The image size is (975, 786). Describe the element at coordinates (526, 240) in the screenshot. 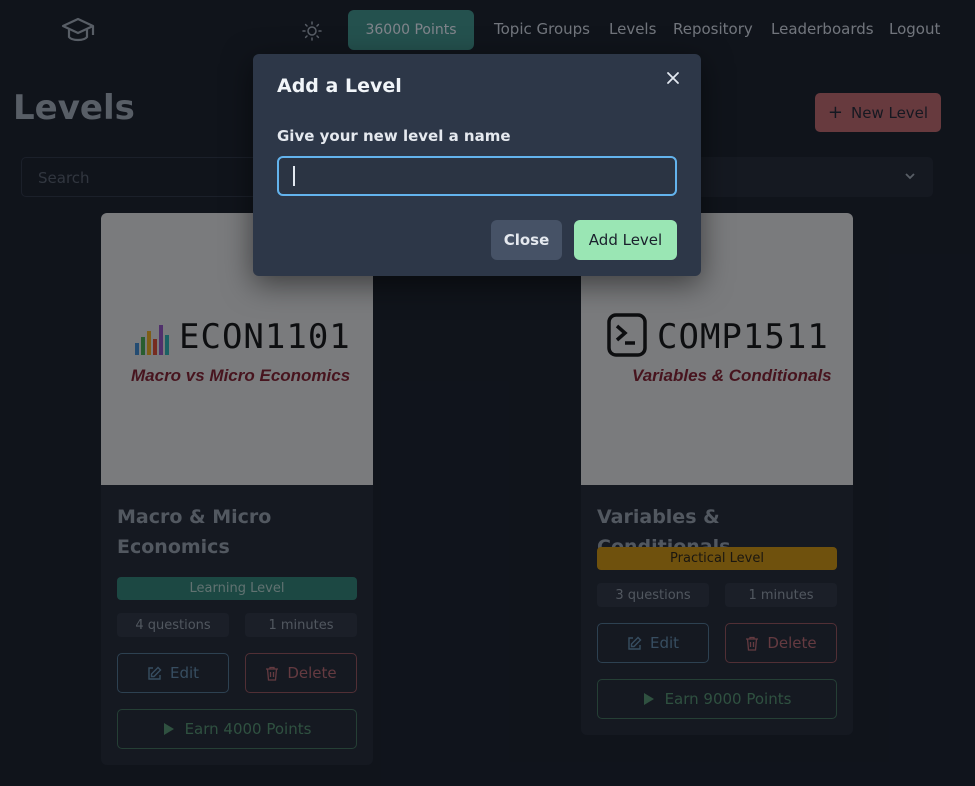

I see `close-button: Close` at that location.